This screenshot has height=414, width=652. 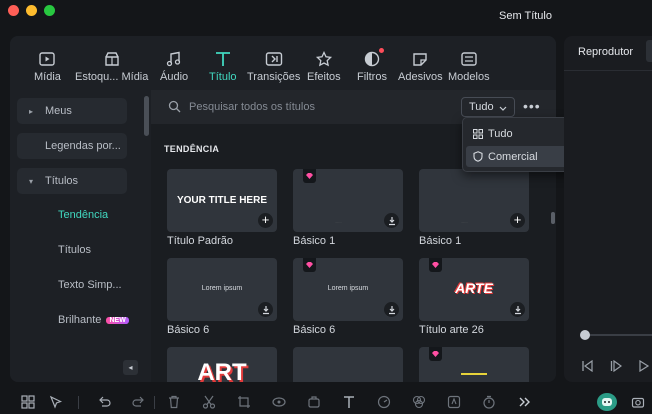 I want to click on previous-frame-icon, so click(x=587, y=368).